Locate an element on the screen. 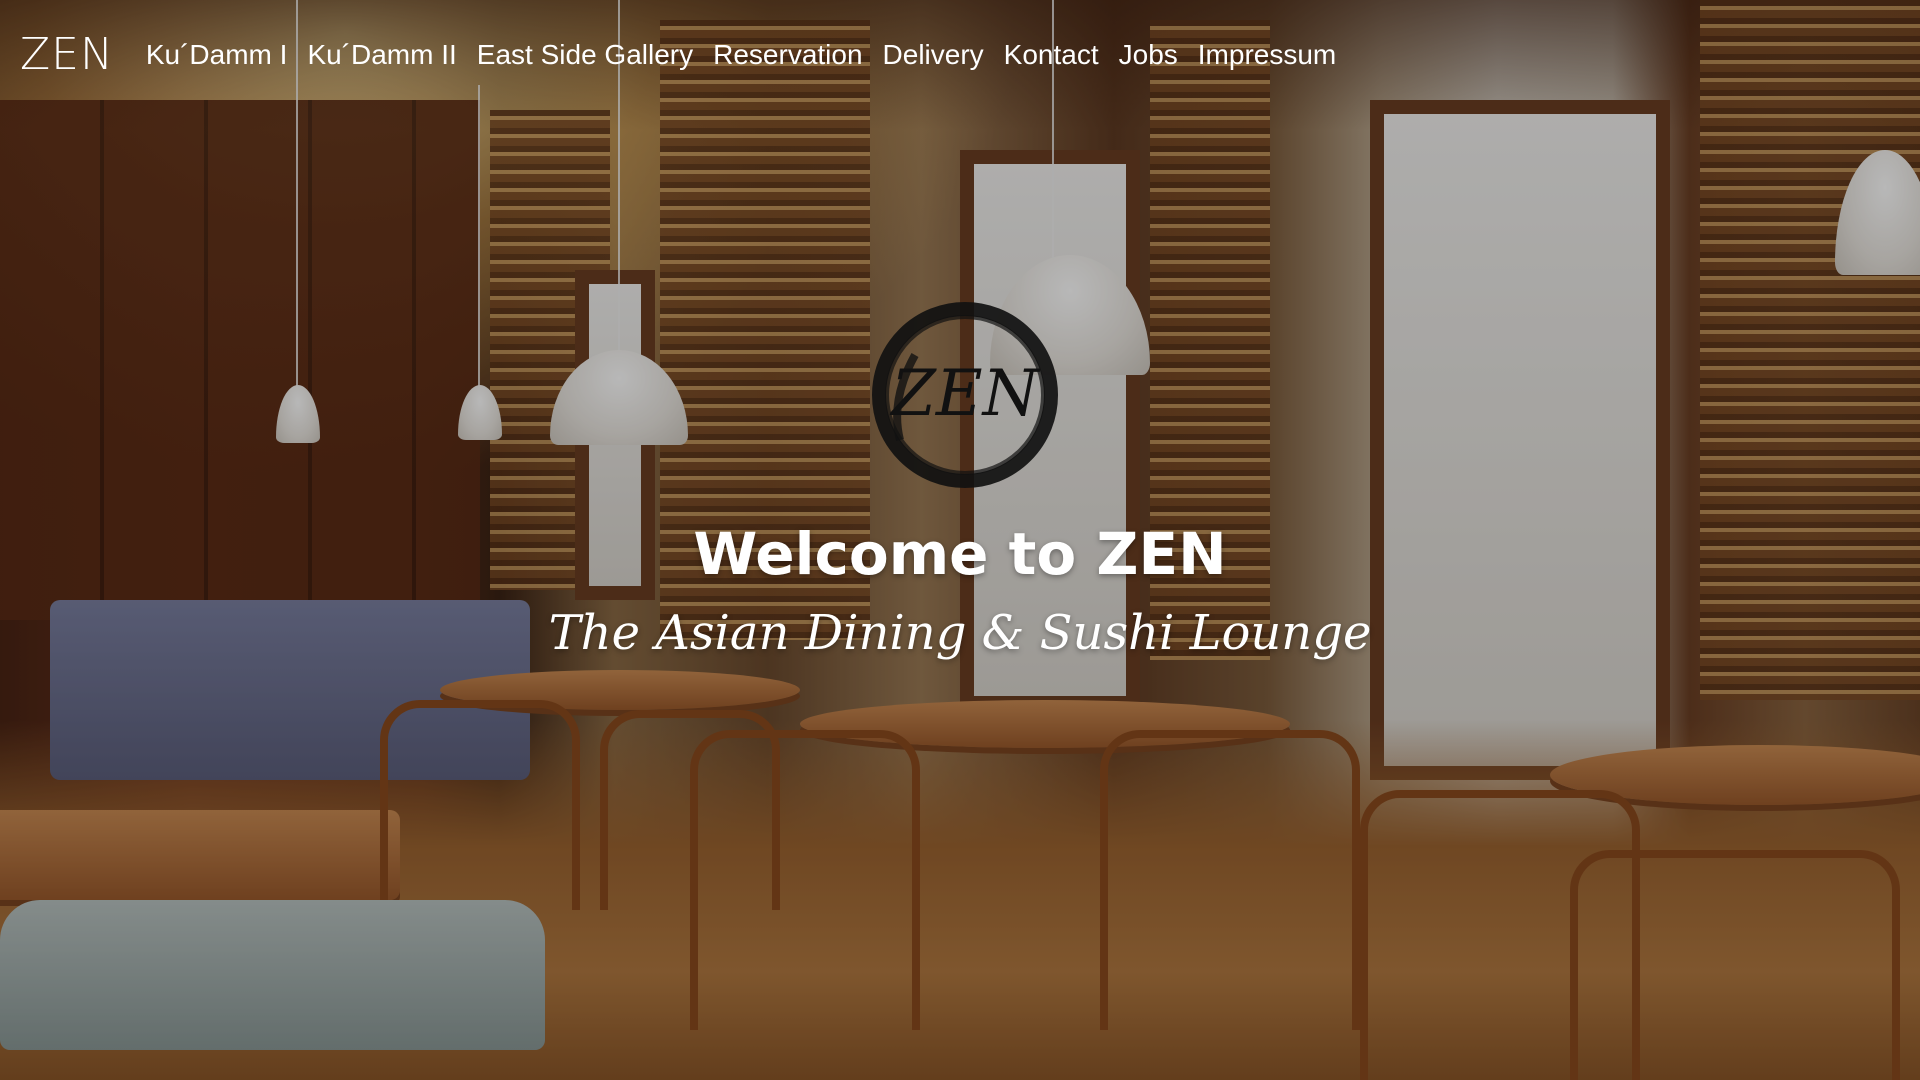 The image size is (1920, 1080). nav-link-east-side-gallery: East Side Gallery is located at coordinates (585, 55).